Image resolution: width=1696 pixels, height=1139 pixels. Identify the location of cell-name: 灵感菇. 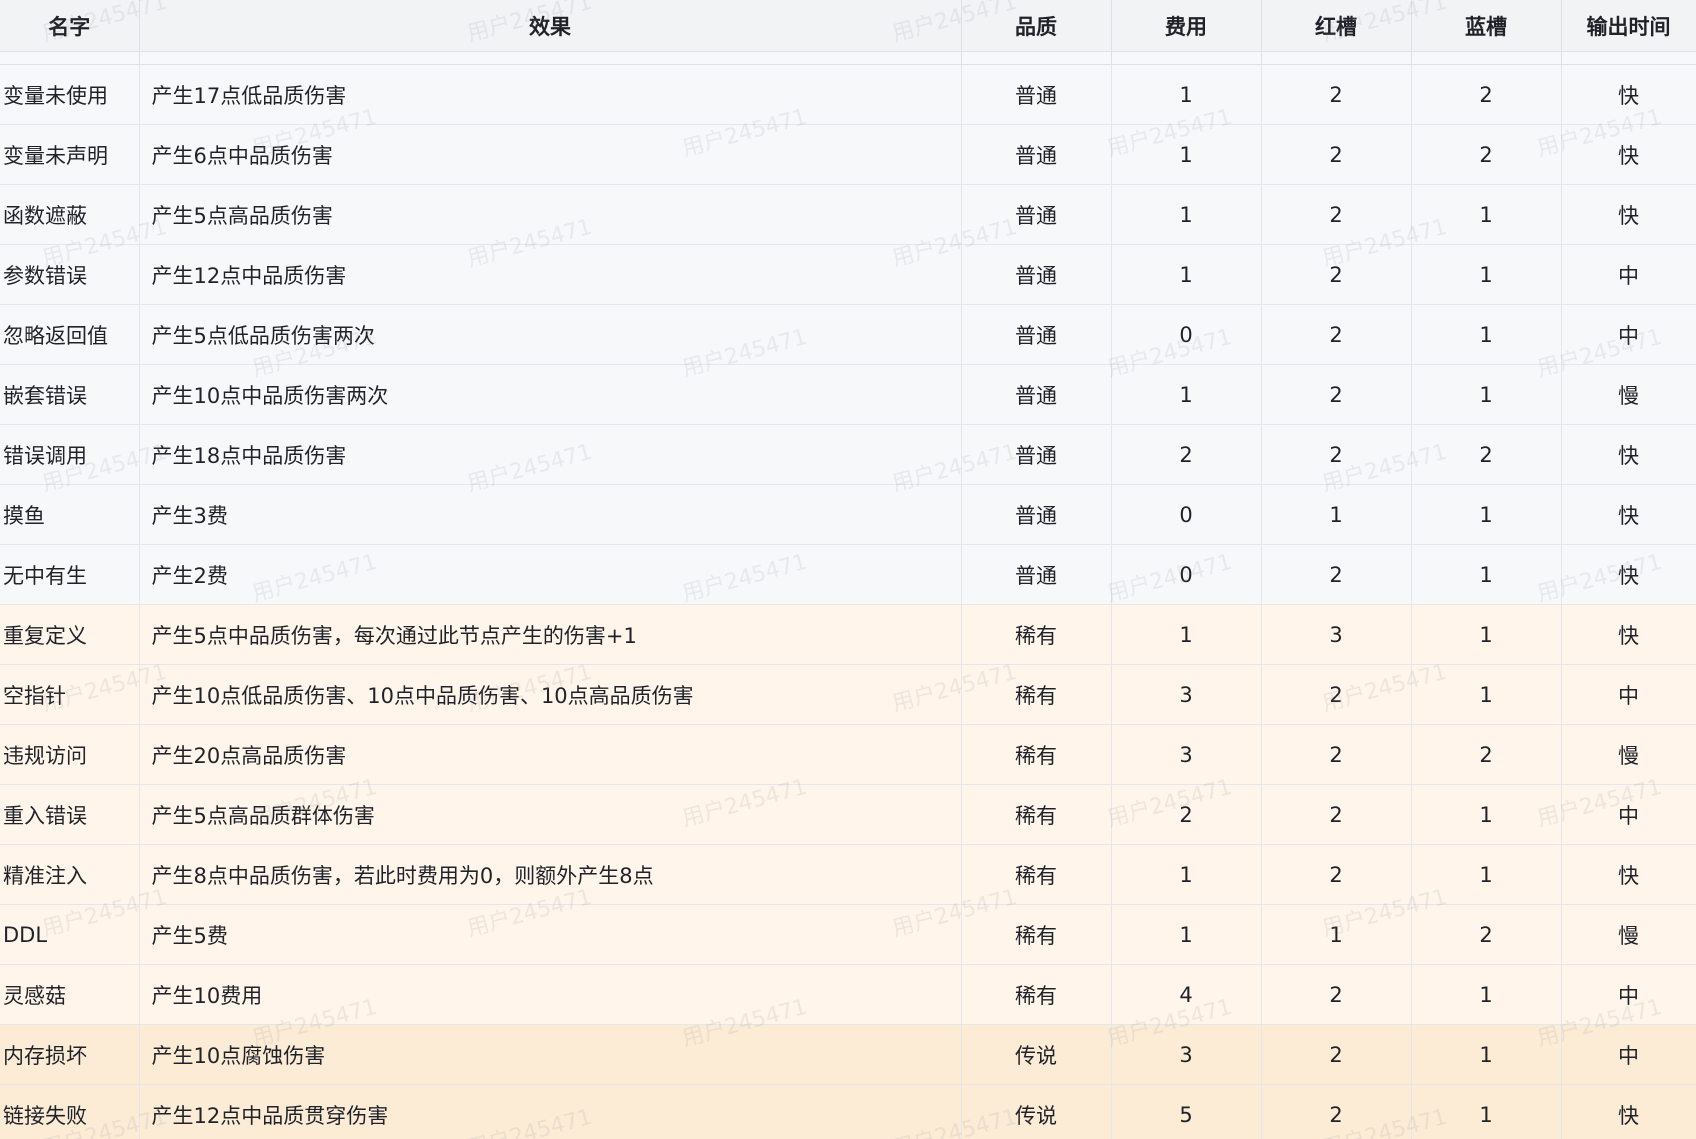
(70, 994).